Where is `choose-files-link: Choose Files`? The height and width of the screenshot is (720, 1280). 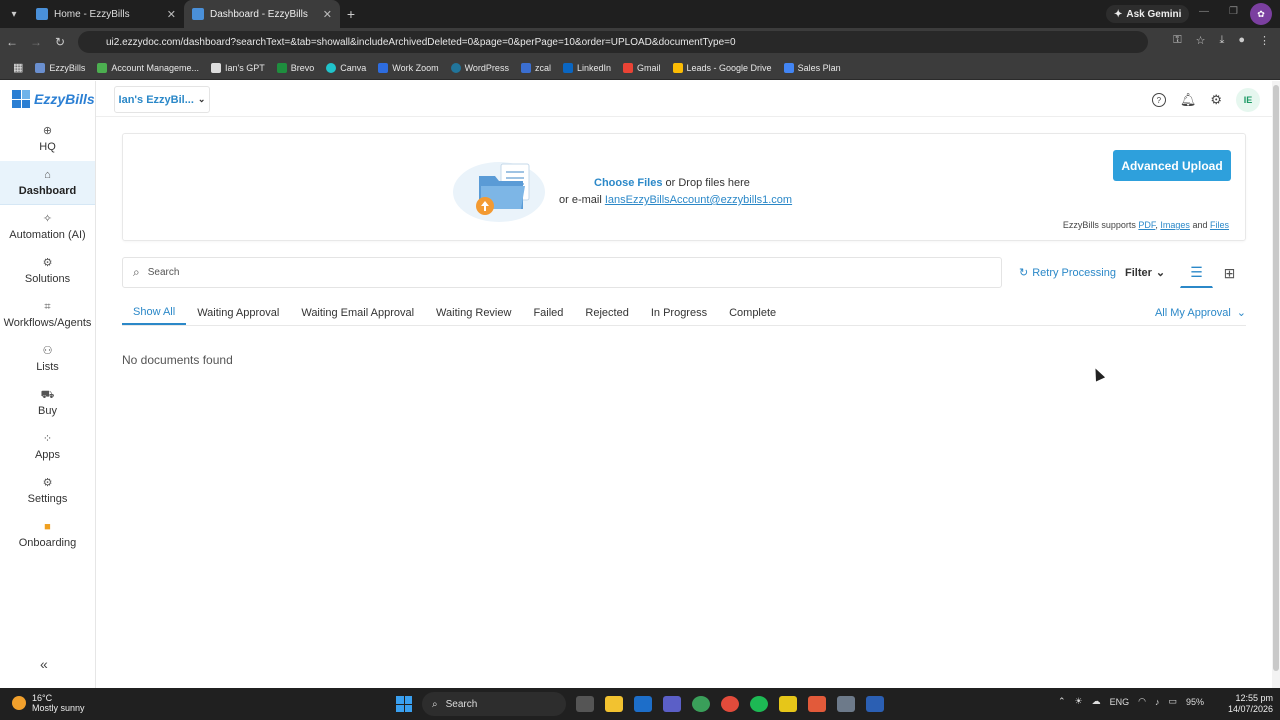
choose-files-link: Choose Files is located at coordinates (628, 183).